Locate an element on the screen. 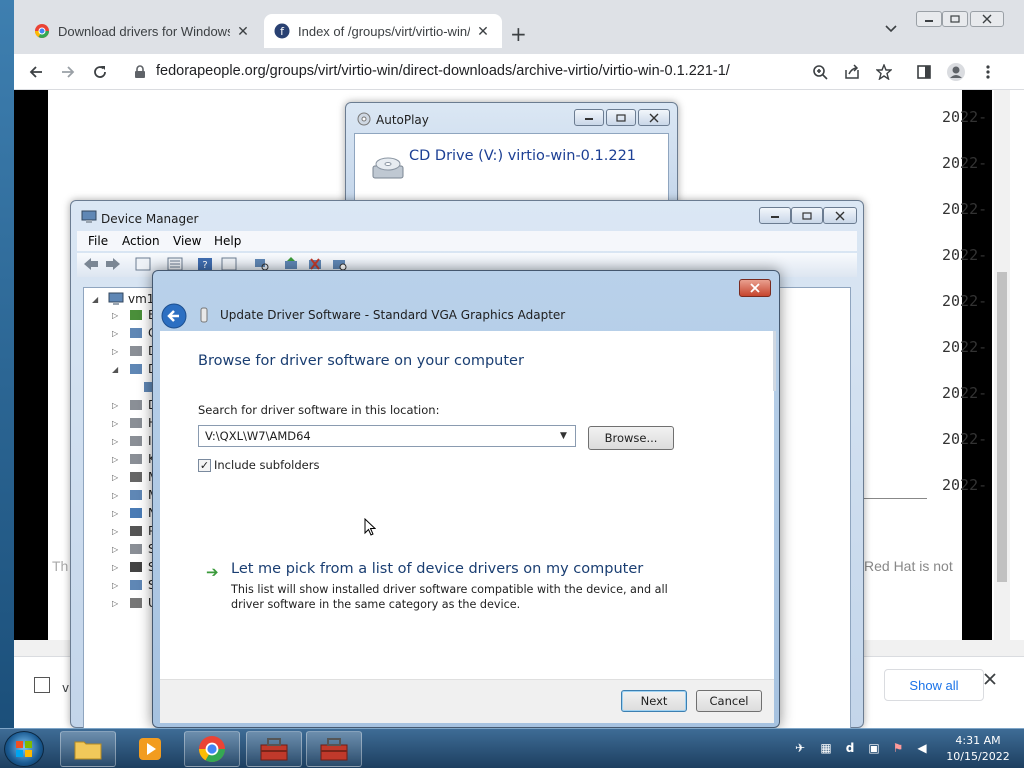  taskbar-media-player is located at coordinates (150, 749).